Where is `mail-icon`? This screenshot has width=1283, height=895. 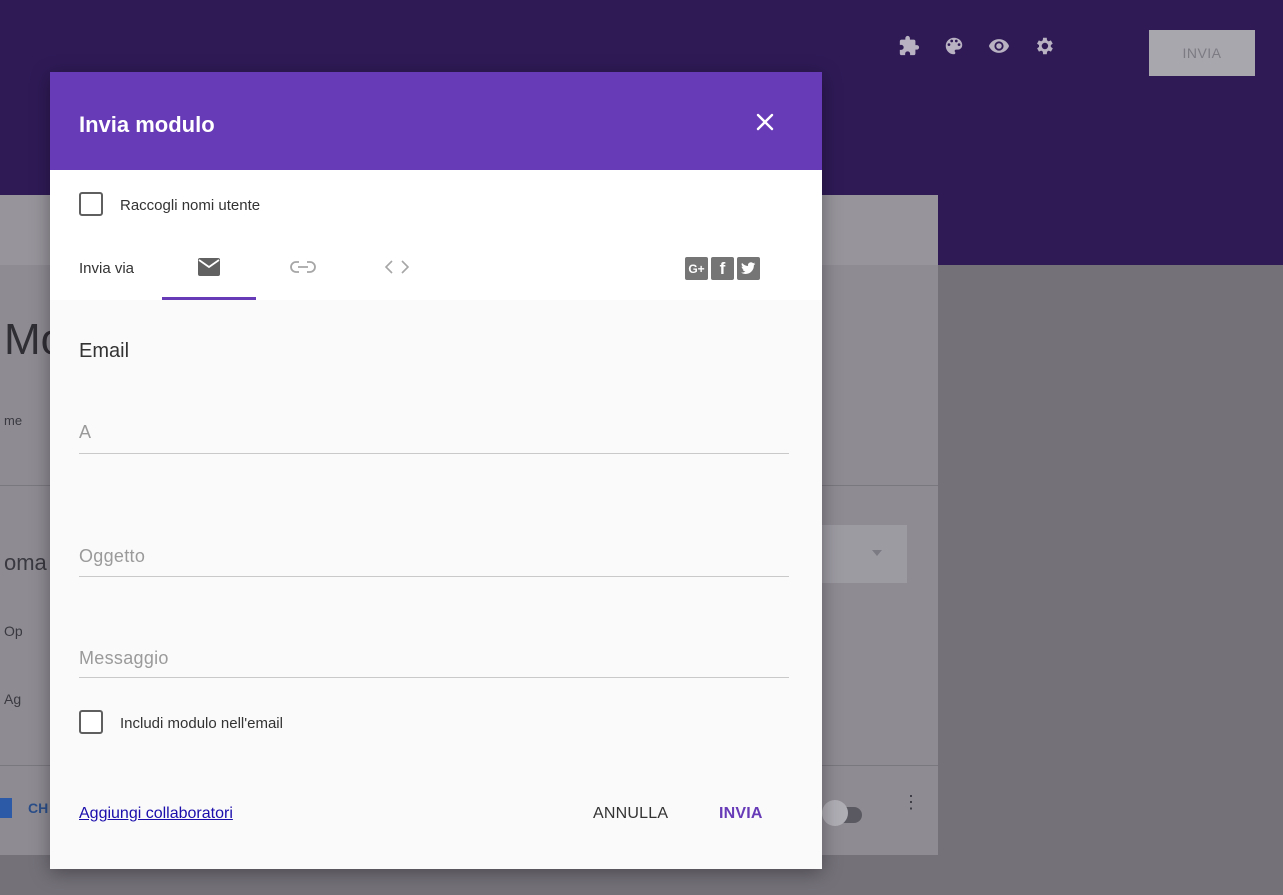 mail-icon is located at coordinates (209, 269).